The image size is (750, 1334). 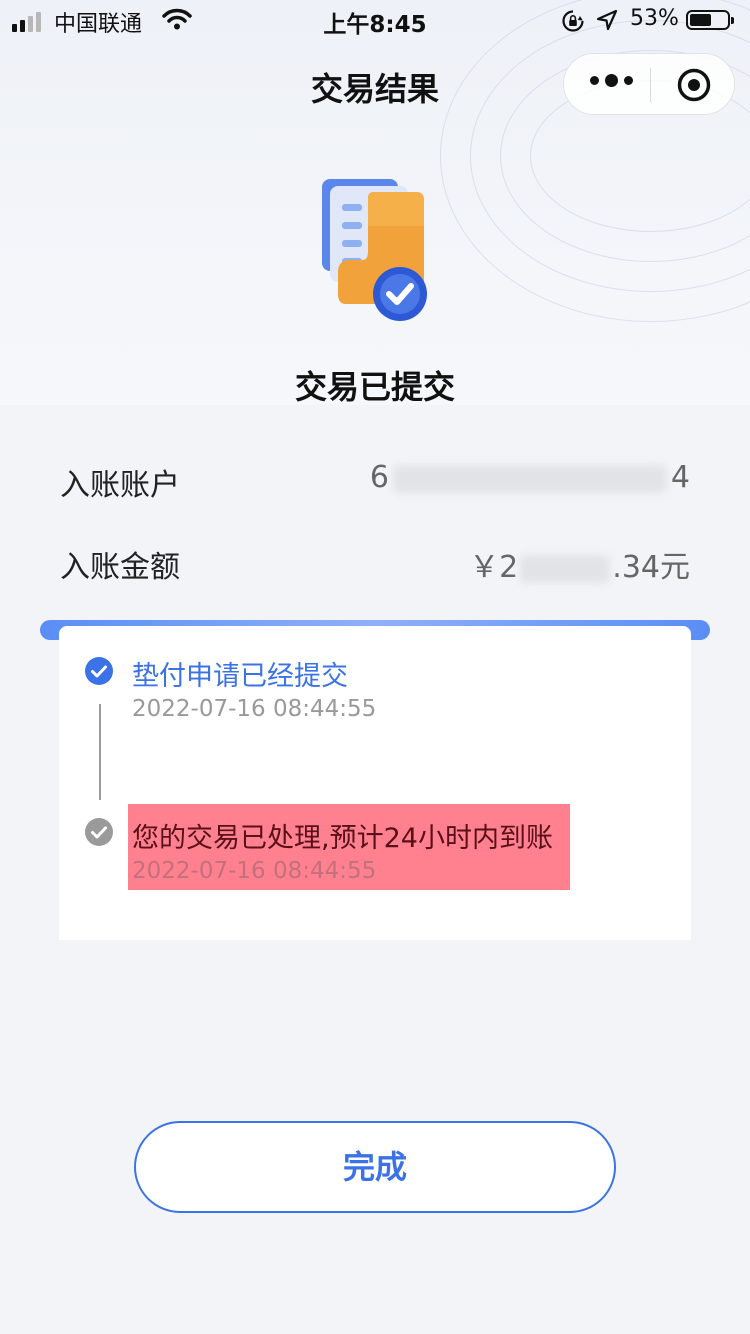 What do you see at coordinates (654, 18) in the screenshot?
I see `battery-percent: 53%` at bounding box center [654, 18].